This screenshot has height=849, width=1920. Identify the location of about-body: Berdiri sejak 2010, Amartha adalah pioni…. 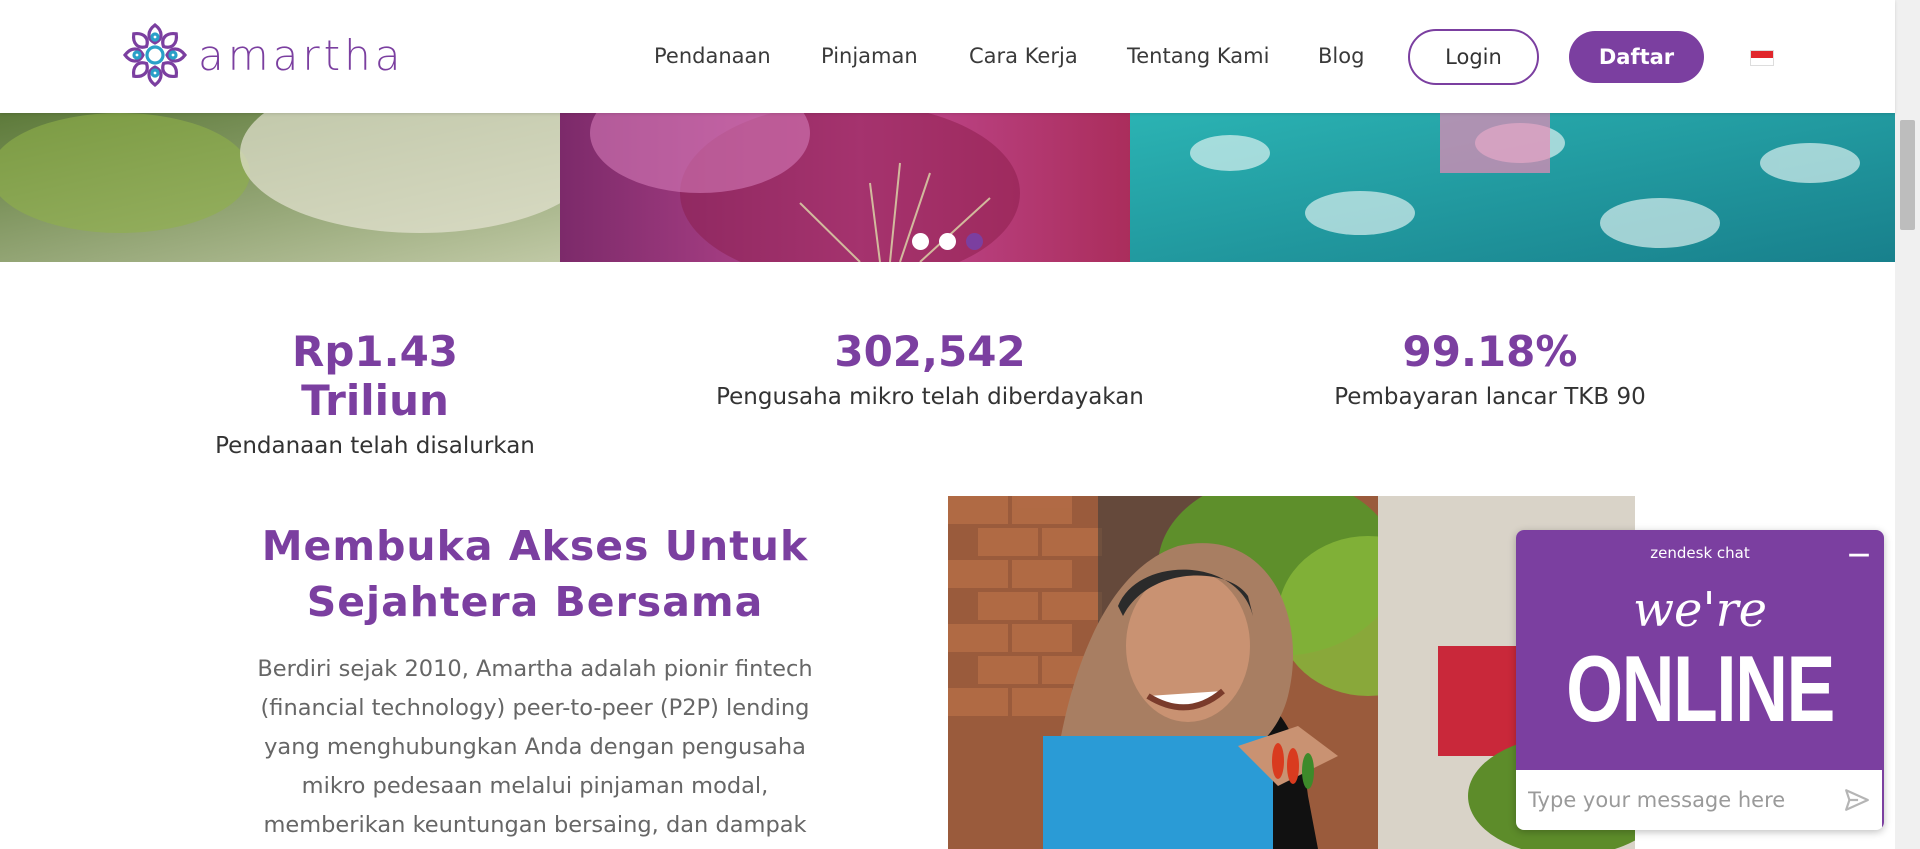
(535, 747).